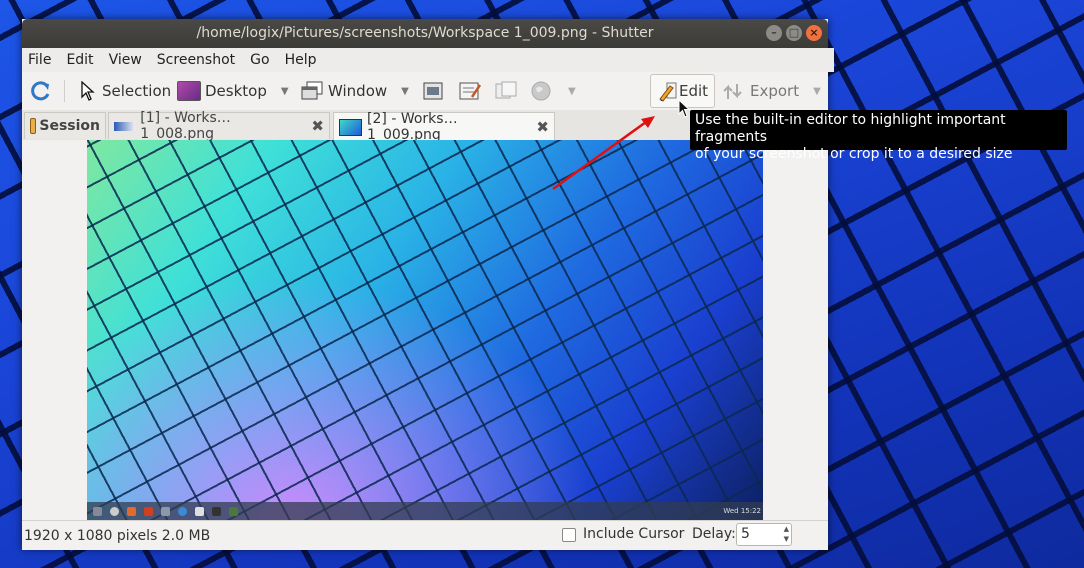 The height and width of the screenshot is (568, 1084). Describe the element at coordinates (603, 153) in the screenshot. I see `annotation-arrow` at that location.